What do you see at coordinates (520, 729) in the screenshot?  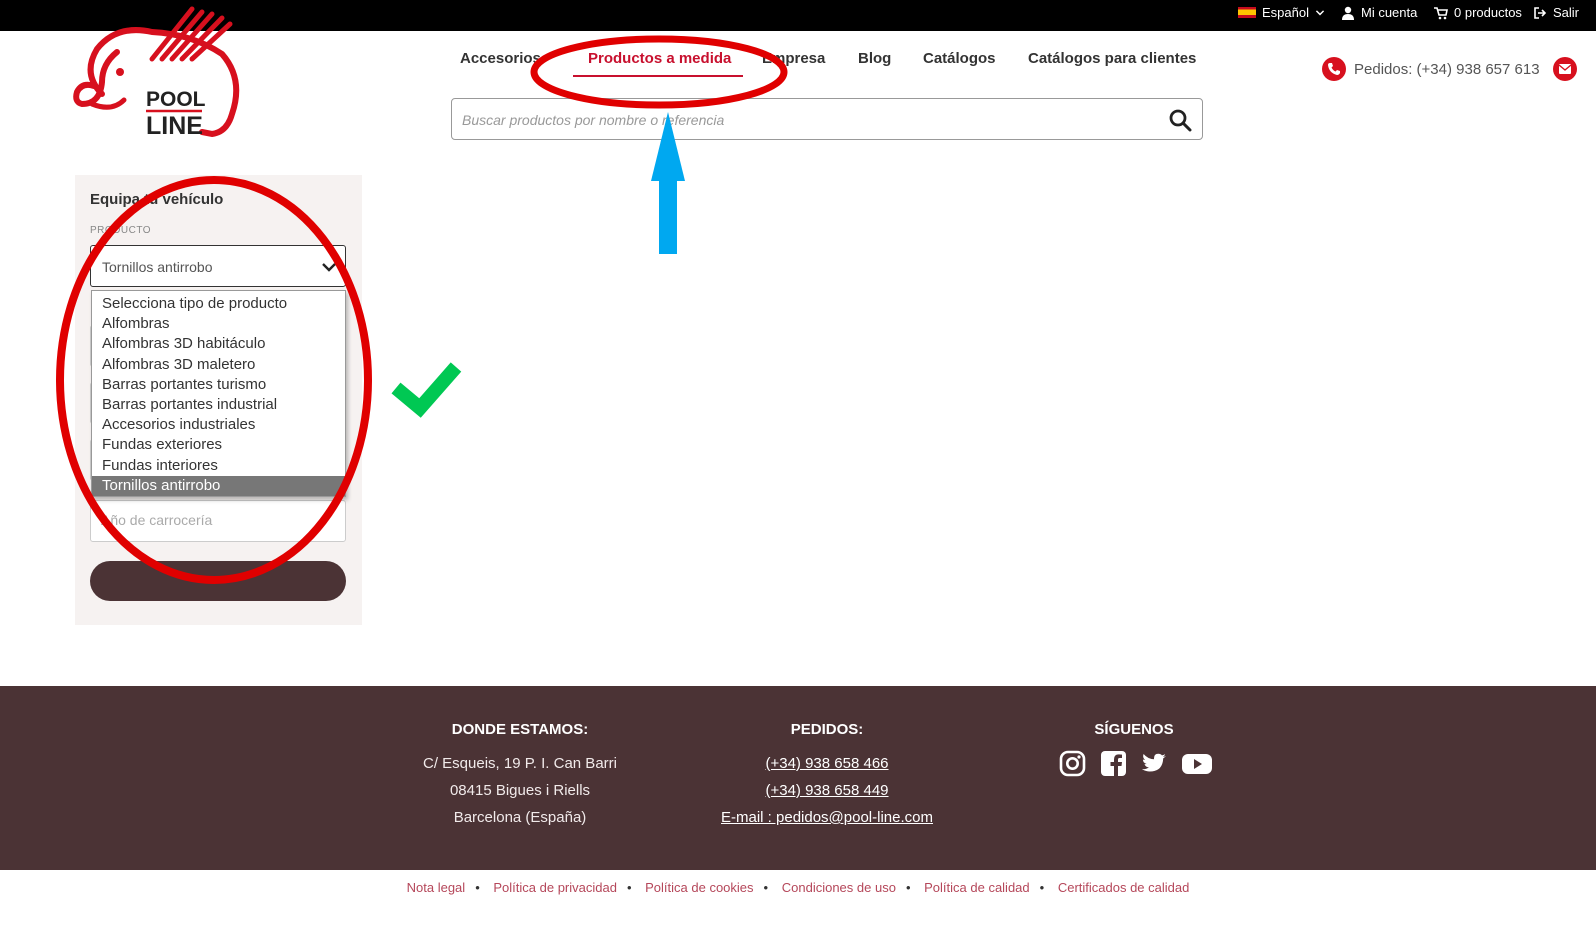 I see `footer-location-title: DONDE ESTAMOS:` at bounding box center [520, 729].